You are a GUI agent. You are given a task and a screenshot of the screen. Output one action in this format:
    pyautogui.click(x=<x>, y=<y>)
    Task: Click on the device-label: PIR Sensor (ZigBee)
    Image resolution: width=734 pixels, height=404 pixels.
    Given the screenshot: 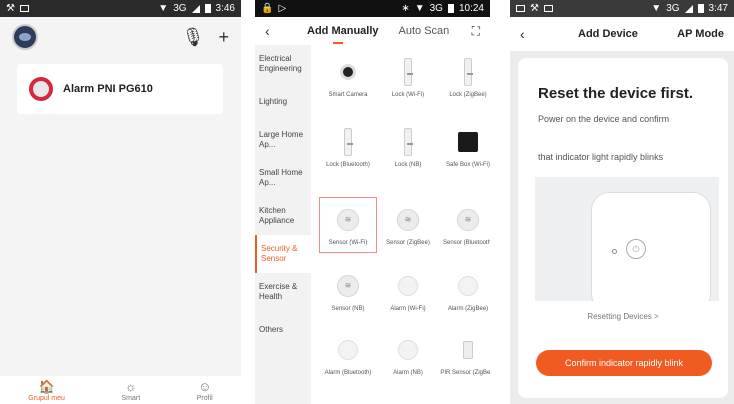 What is the action you would take?
    pyautogui.click(x=465, y=373)
    